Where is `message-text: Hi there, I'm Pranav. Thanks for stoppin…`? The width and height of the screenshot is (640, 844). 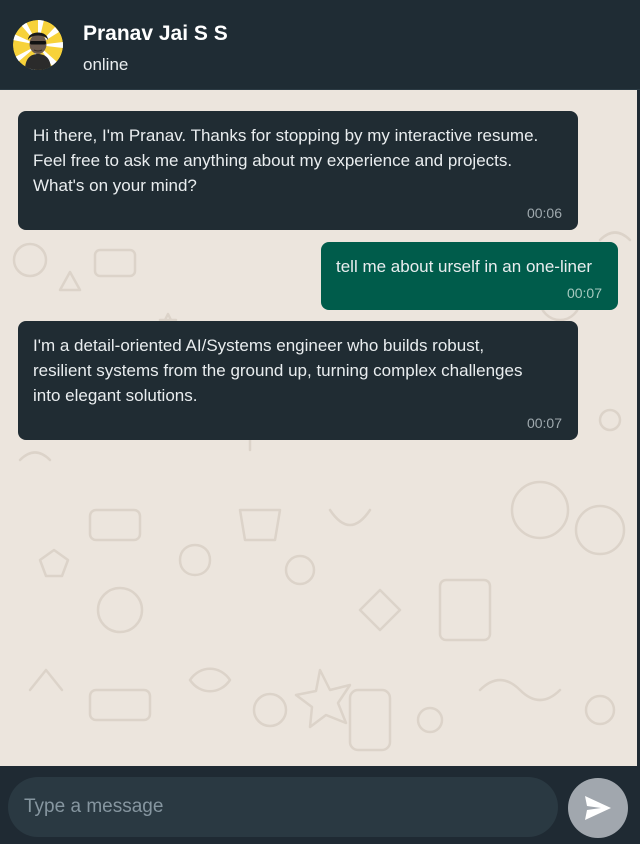 message-text: Hi there, I'm Pranav. Thanks for stoppin… is located at coordinates (286, 160).